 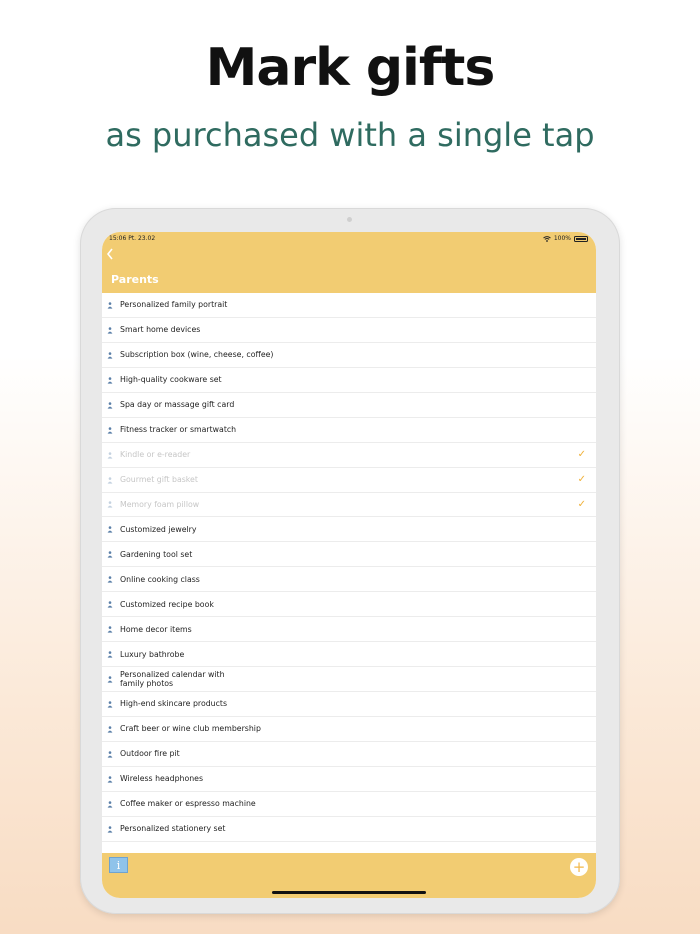 What do you see at coordinates (349, 605) in the screenshot?
I see `gift-list-item: Customized recipe book` at bounding box center [349, 605].